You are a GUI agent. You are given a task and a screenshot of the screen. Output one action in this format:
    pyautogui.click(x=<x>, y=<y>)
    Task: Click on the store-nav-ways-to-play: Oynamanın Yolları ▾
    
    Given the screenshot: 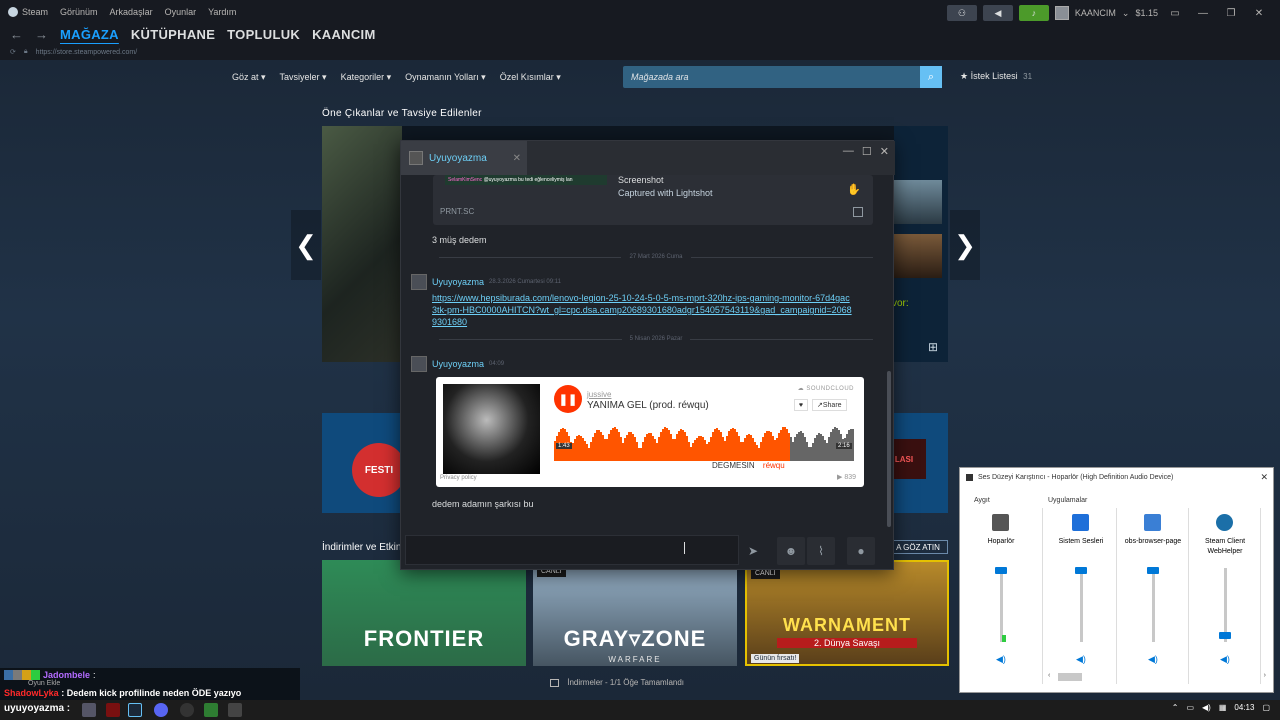 What is the action you would take?
    pyautogui.click(x=445, y=77)
    